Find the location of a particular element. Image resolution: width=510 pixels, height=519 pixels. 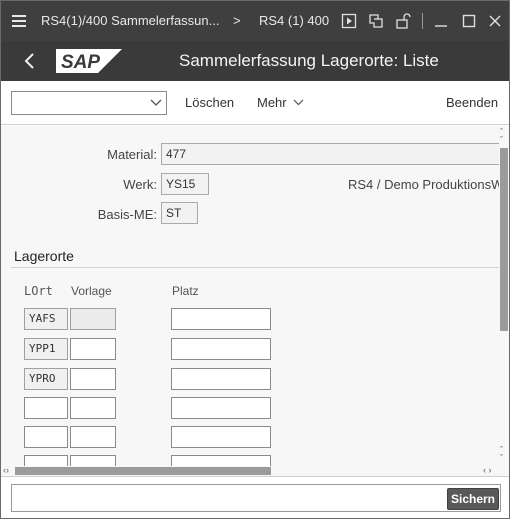

maximize-icon is located at coordinates (469, 21).